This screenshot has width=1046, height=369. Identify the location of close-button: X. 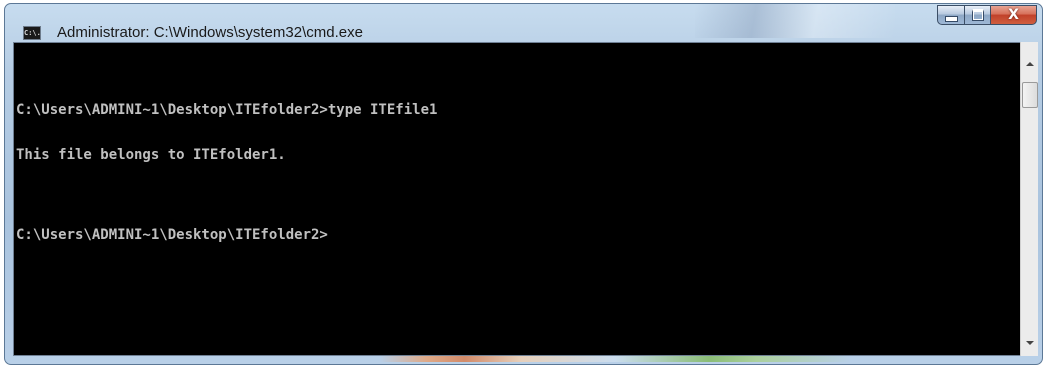
(1014, 15).